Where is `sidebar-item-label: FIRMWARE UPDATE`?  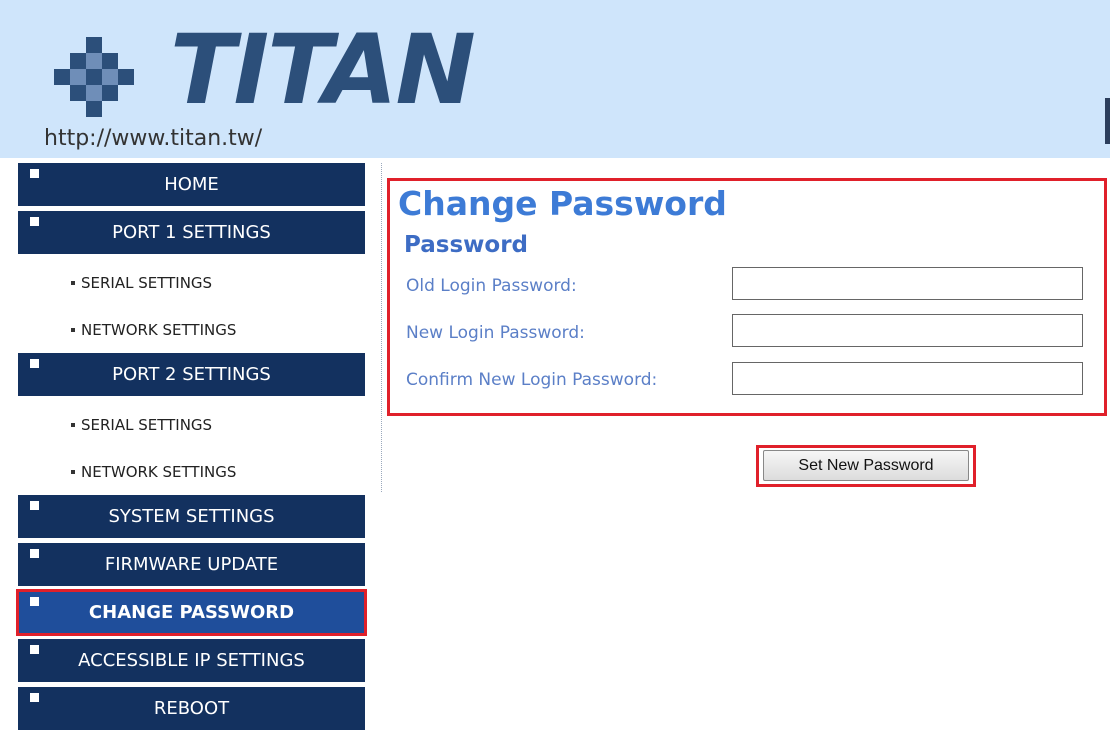
sidebar-item-label: FIRMWARE UPDATE is located at coordinates (191, 564).